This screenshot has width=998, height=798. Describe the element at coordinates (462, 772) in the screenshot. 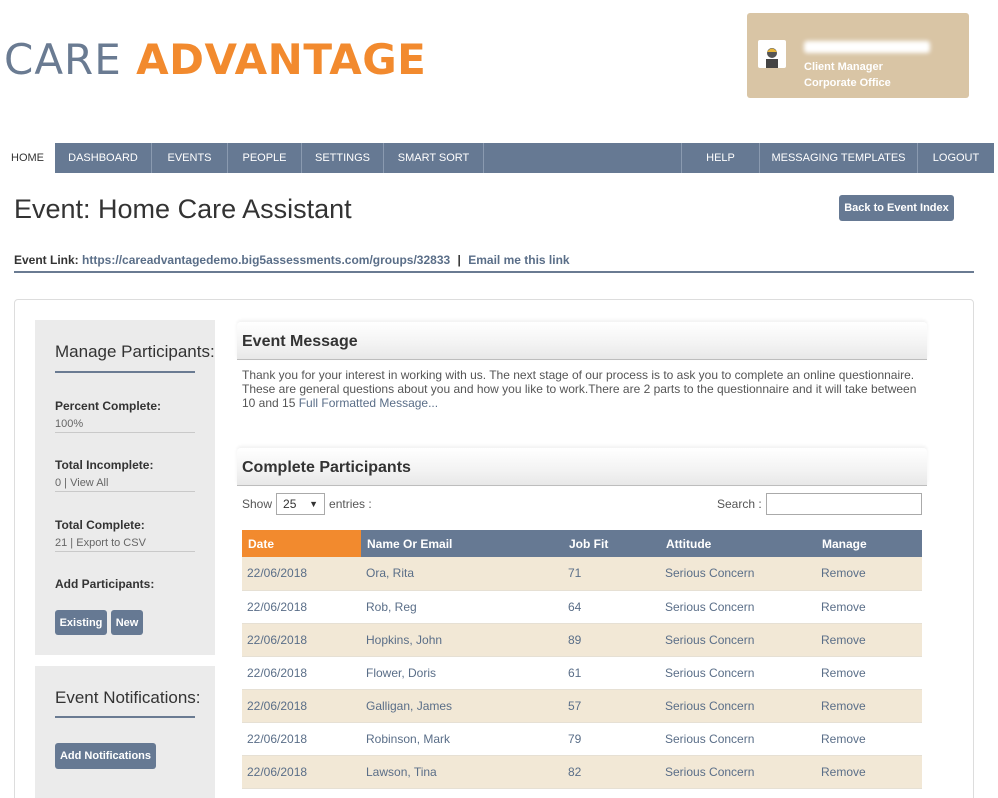

I see `cell-name: Lawson, Tina` at that location.